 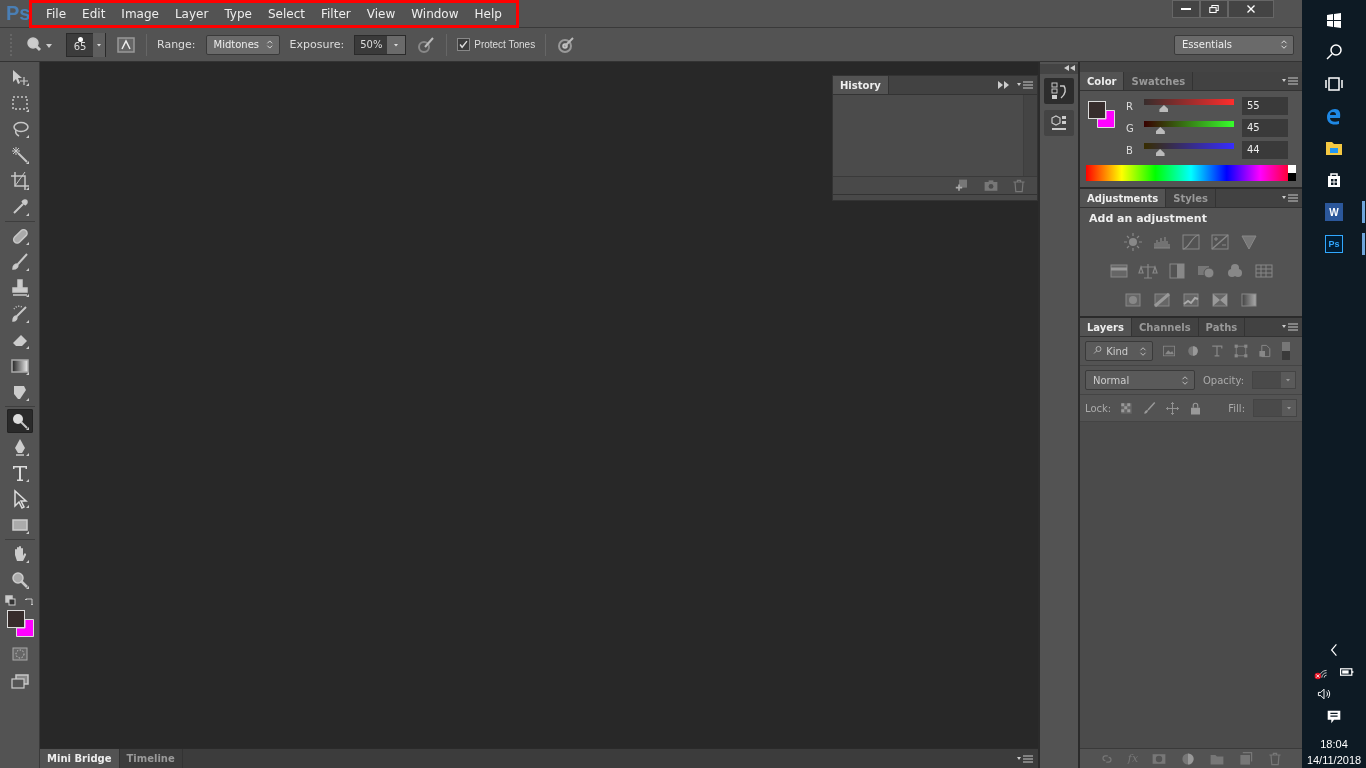 I want to click on range-select: Midtones, so click(x=242, y=44).